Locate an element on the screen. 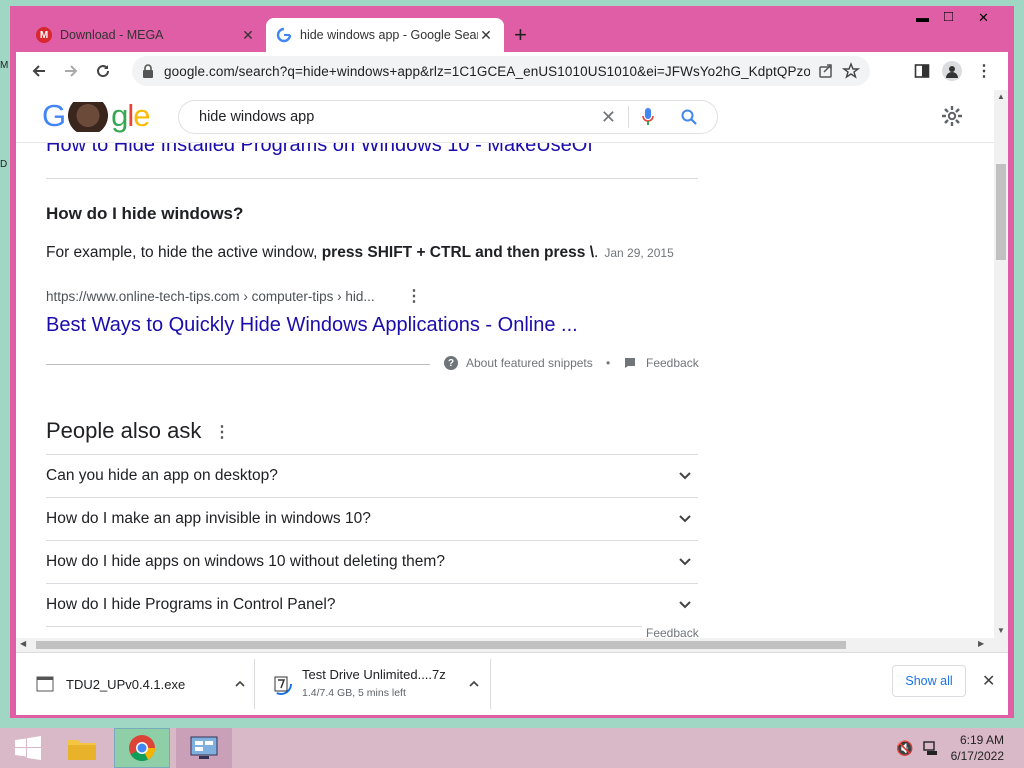  paa-question: How do I hide Programs in Control Panel? is located at coordinates (372, 605).